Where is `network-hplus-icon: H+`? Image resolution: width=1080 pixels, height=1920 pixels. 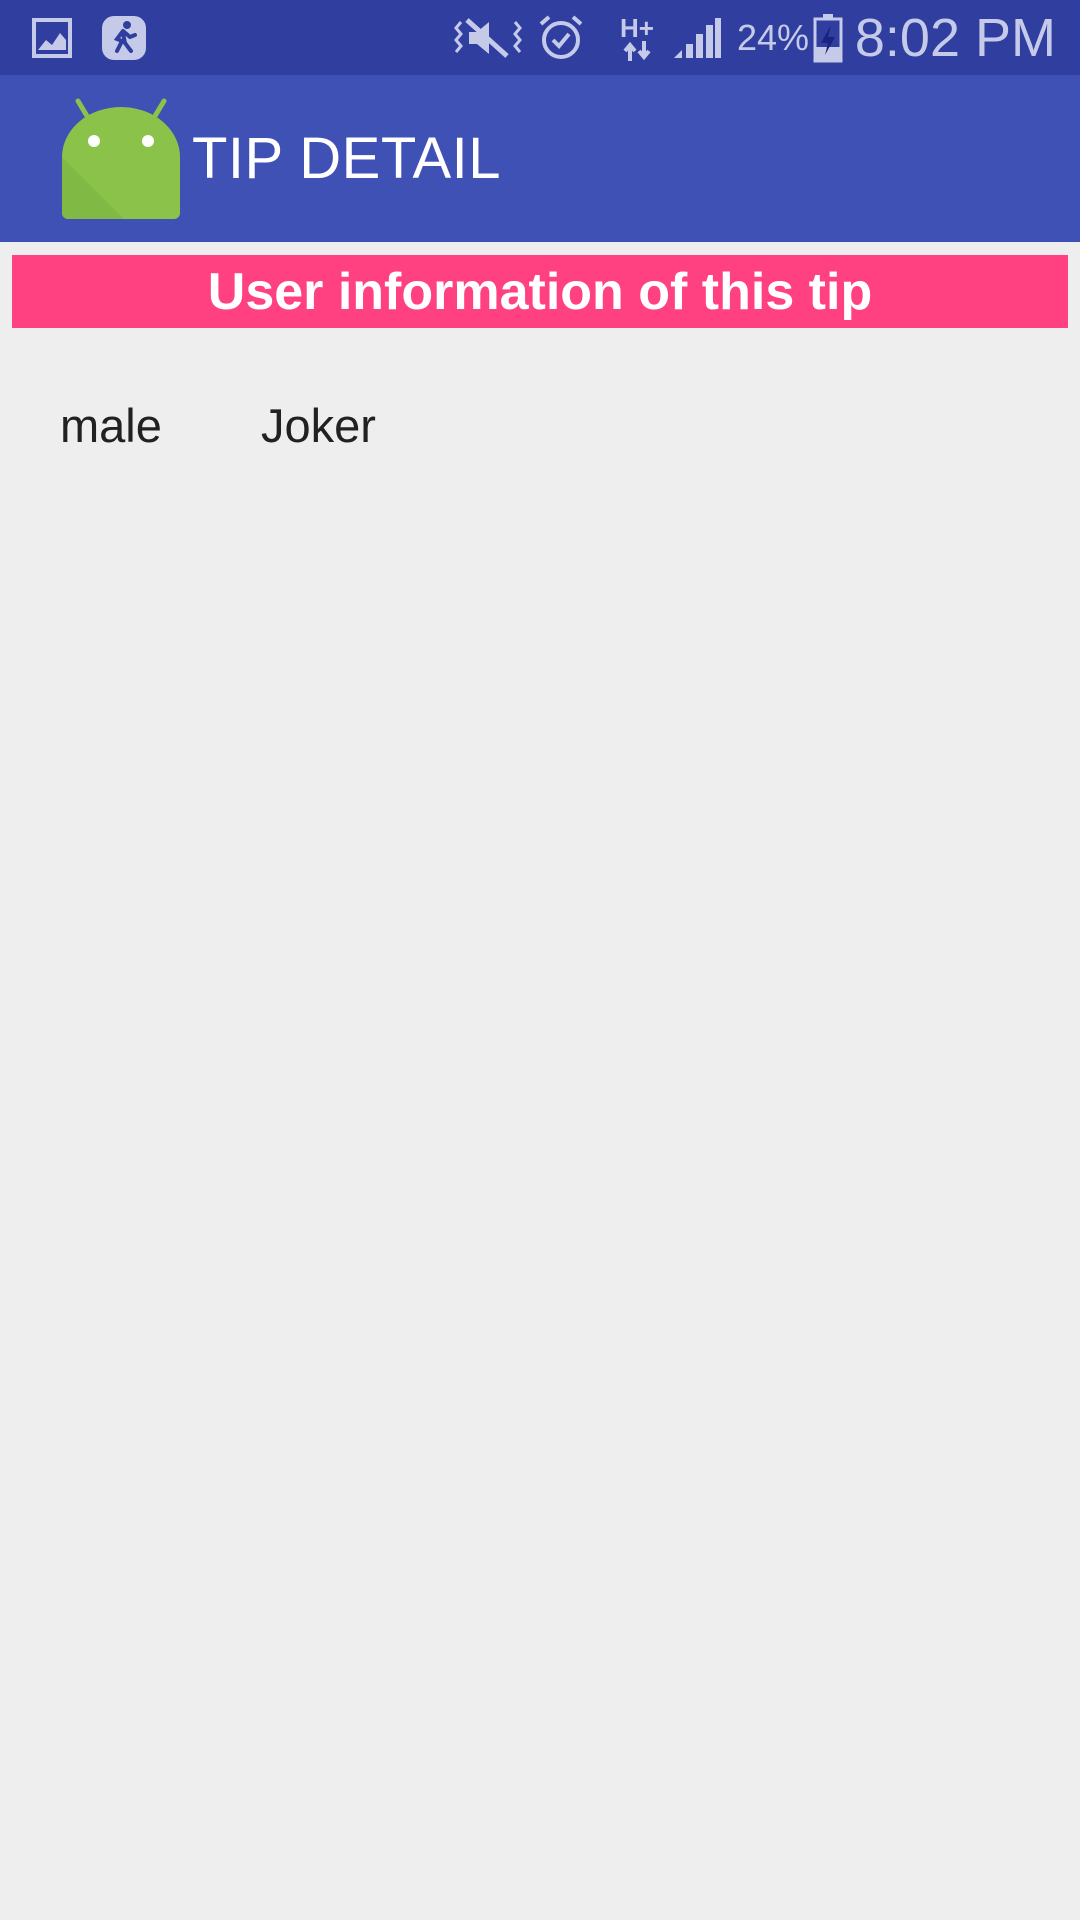 network-hplus-icon: H+ is located at coordinates (637, 37).